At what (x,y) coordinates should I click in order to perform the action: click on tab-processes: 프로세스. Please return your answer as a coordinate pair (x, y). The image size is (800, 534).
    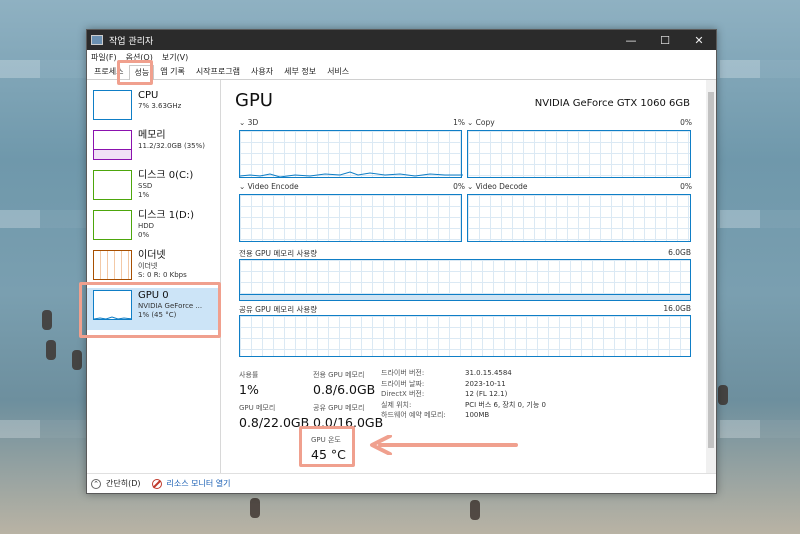
    Looking at the image, I should click on (108, 71).